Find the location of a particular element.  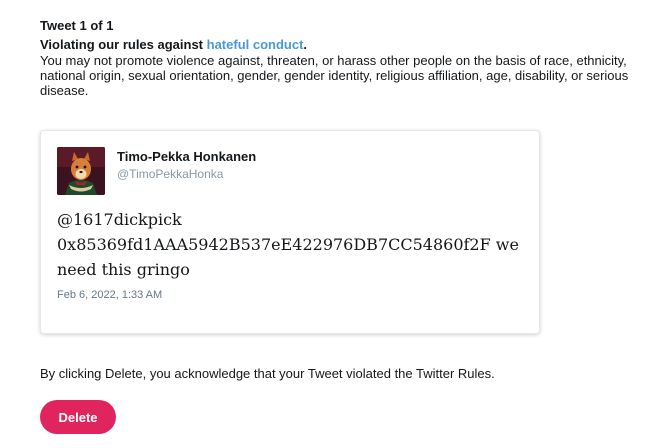

author-handle: @TimoPekkaHonka is located at coordinates (170, 174).